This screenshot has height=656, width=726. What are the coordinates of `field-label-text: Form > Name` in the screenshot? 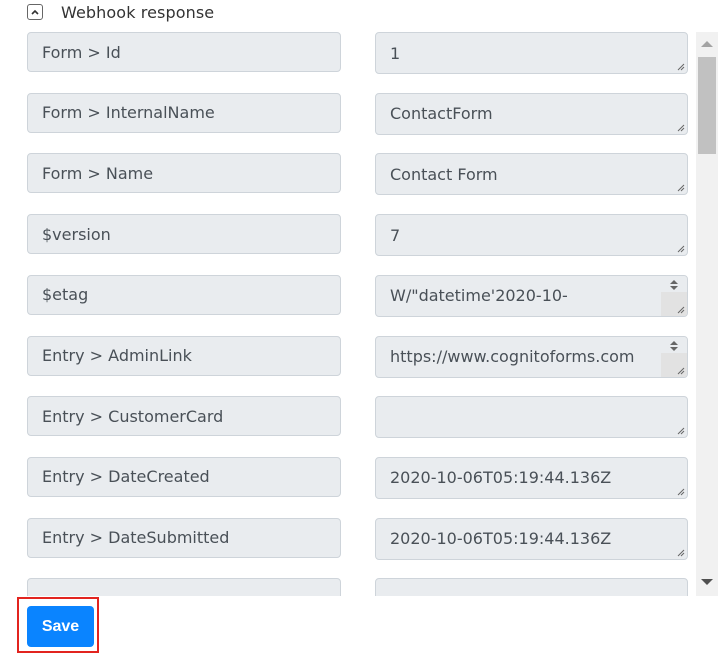 It's located at (98, 173).